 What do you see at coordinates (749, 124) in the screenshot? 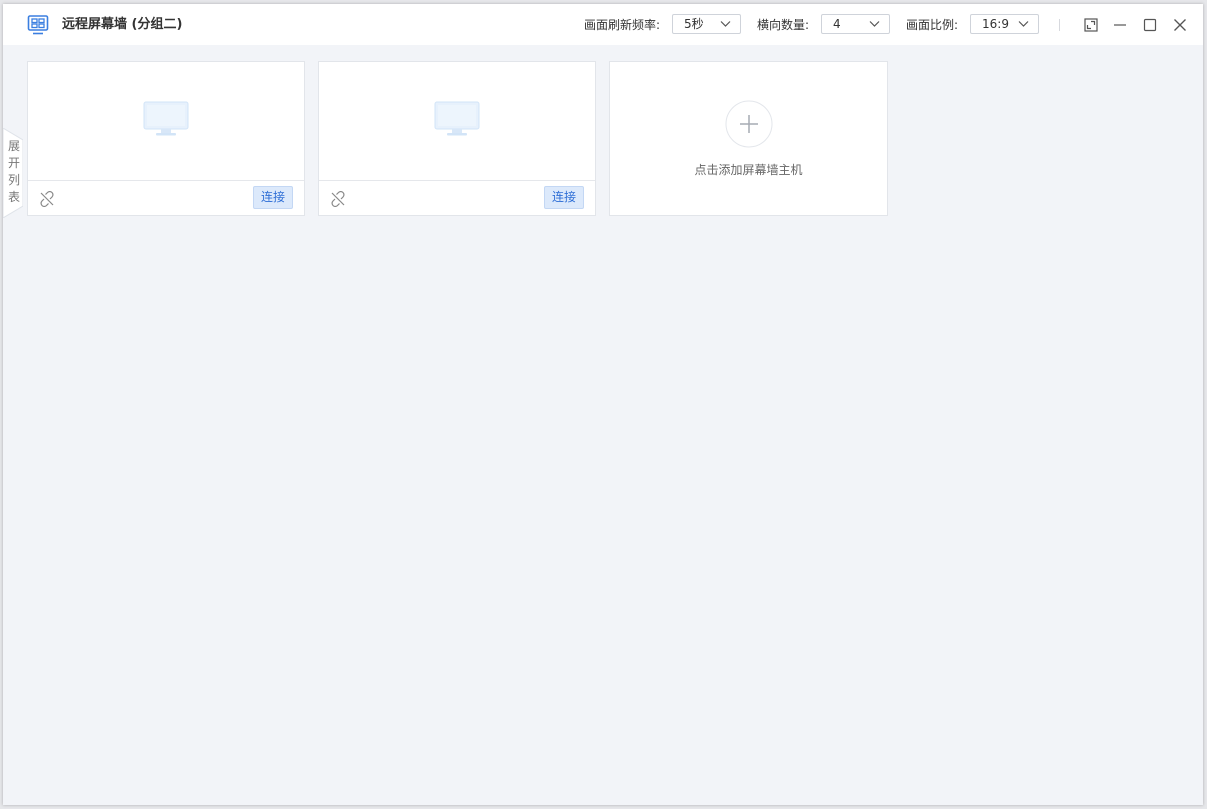
I see `plus-icon` at bounding box center [749, 124].